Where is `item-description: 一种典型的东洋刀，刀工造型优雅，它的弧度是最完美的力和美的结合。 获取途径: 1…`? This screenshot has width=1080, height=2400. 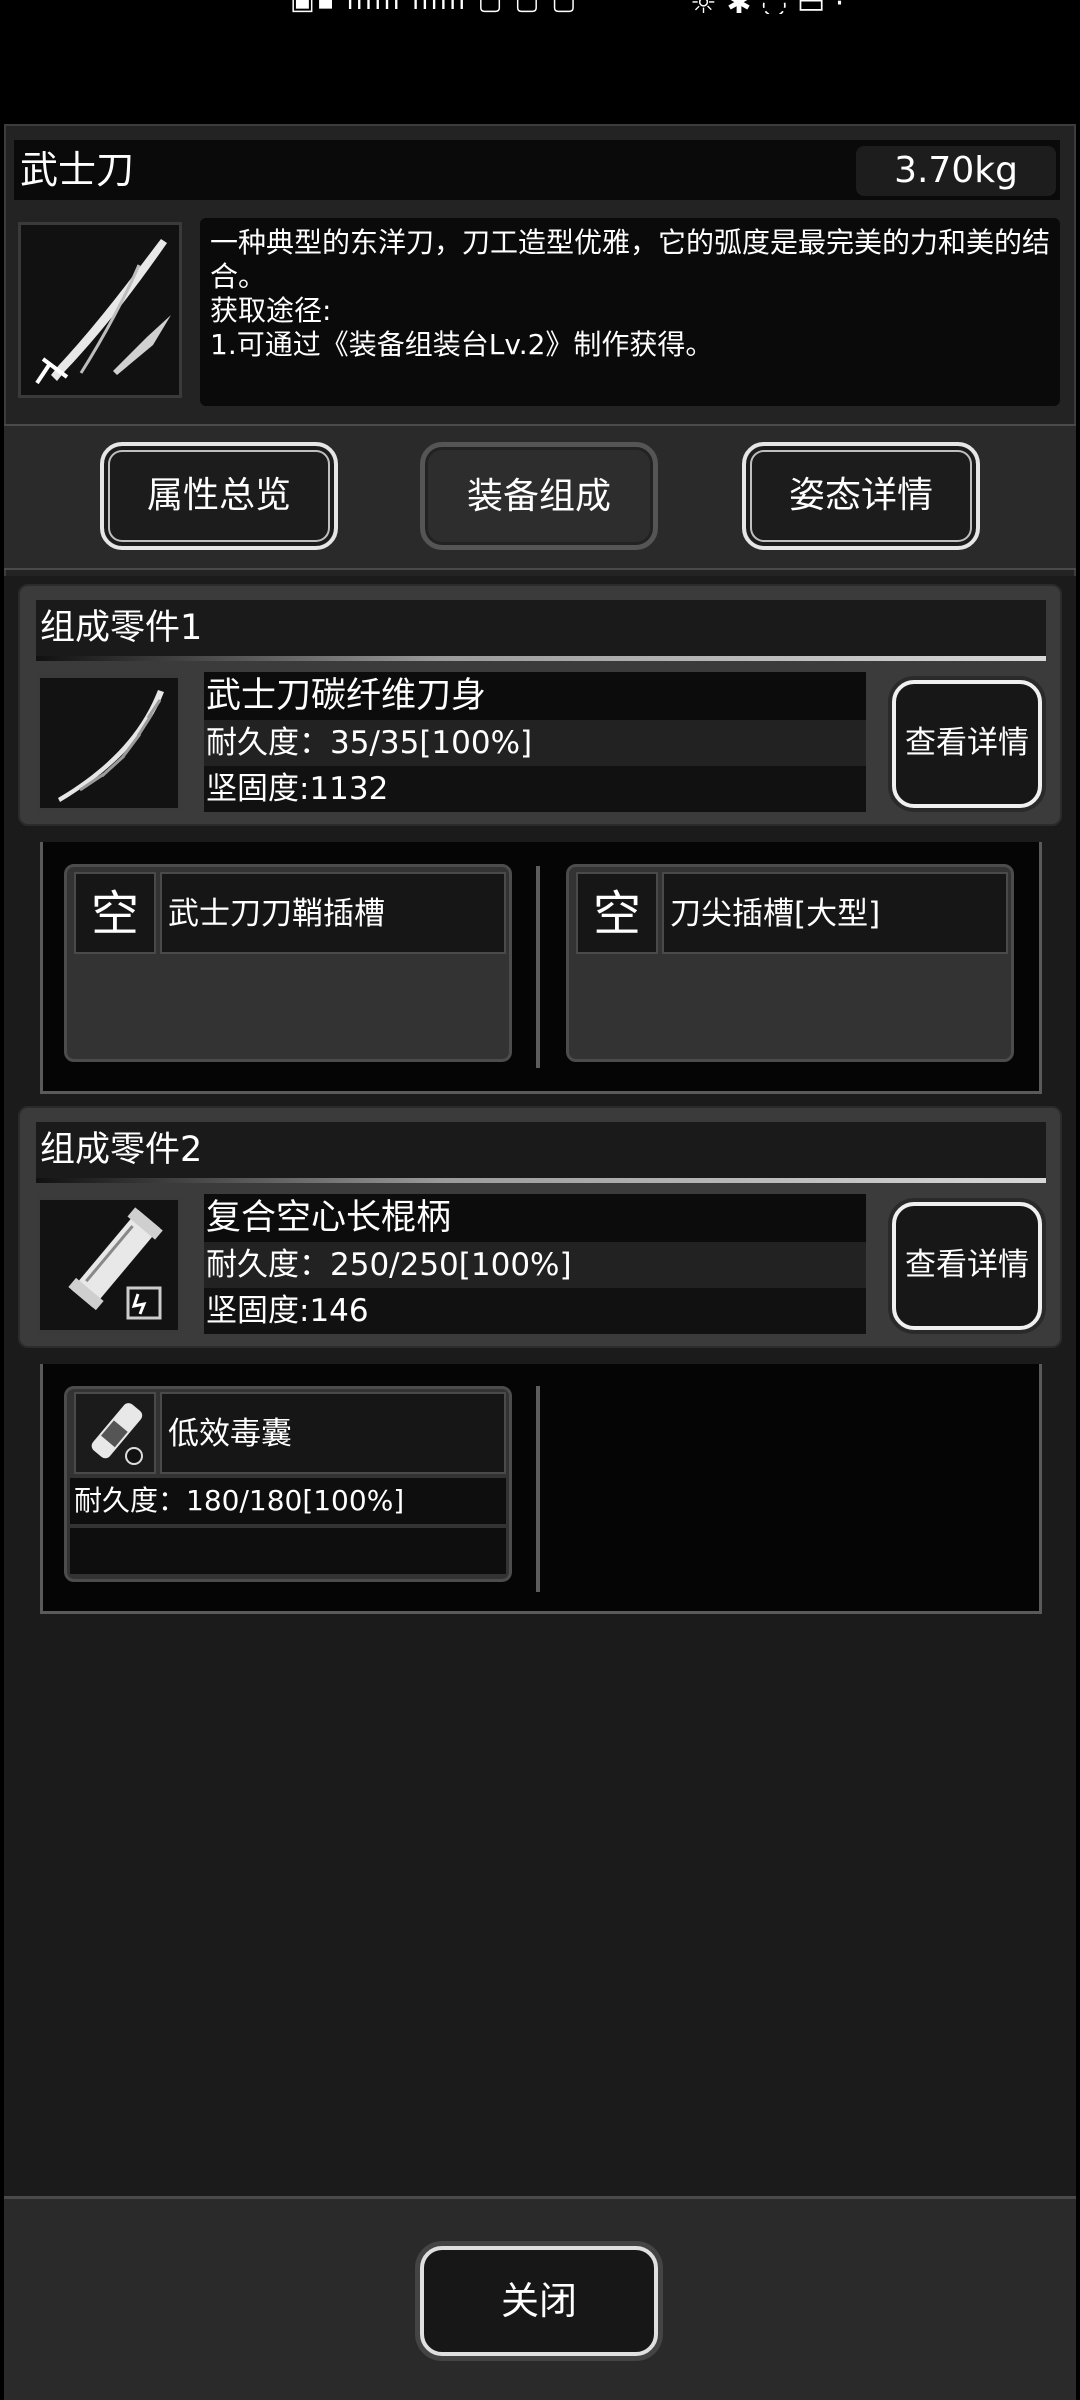
item-description: 一种典型的东洋刀，刀工造型优雅，它的弧度是最完美的力和美的结合。 获取途径: 1… is located at coordinates (630, 312).